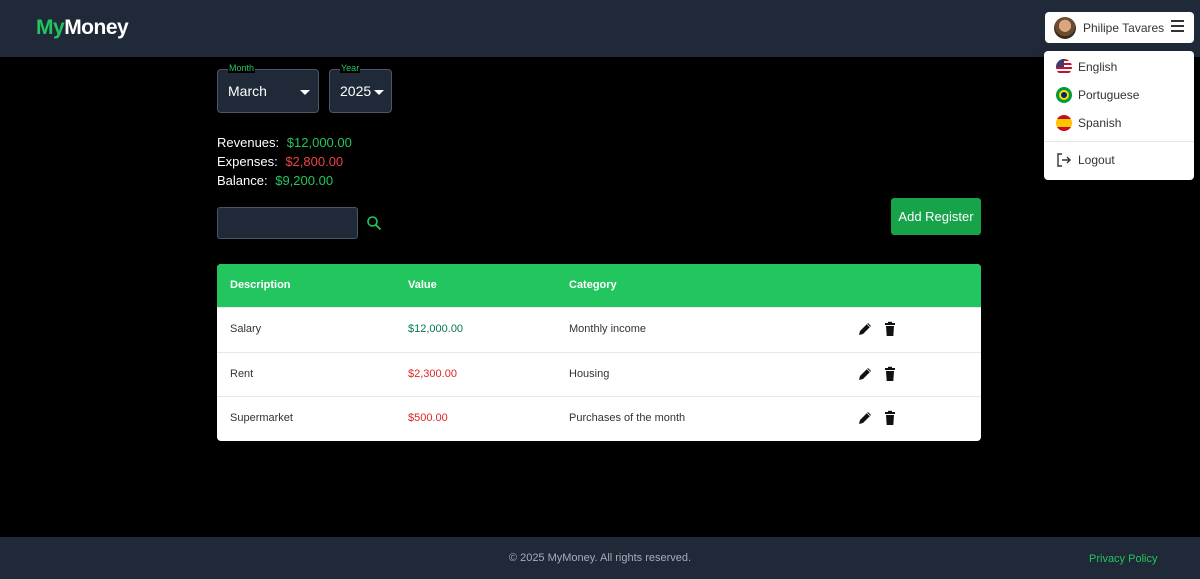  I want to click on expenses-summary: Expenses: $2,800.00, so click(280, 161).